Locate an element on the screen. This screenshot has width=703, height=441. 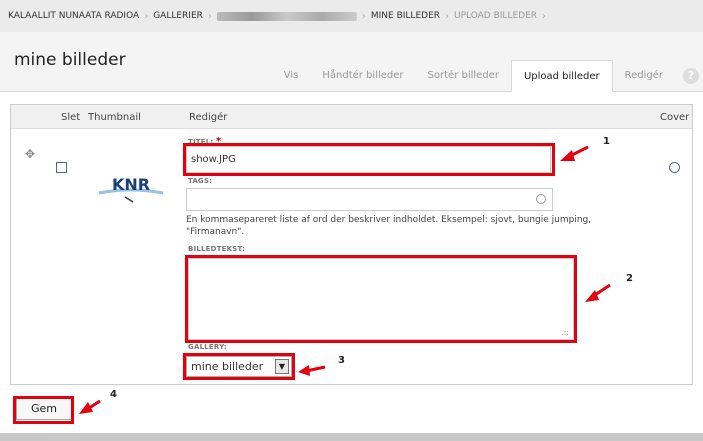
callout-1: 1 is located at coordinates (606, 141).